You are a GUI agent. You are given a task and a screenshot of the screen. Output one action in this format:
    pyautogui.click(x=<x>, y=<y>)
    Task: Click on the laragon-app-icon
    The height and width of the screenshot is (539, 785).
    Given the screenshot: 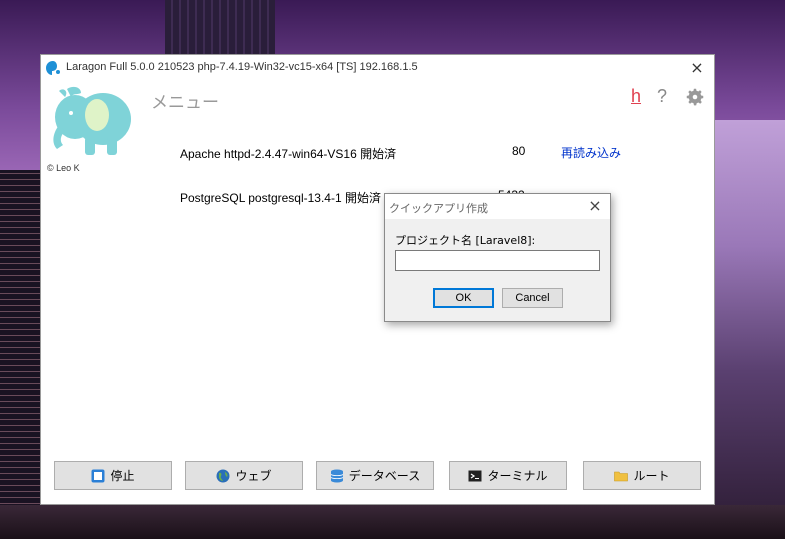 What is the action you would take?
    pyautogui.click(x=53, y=68)
    